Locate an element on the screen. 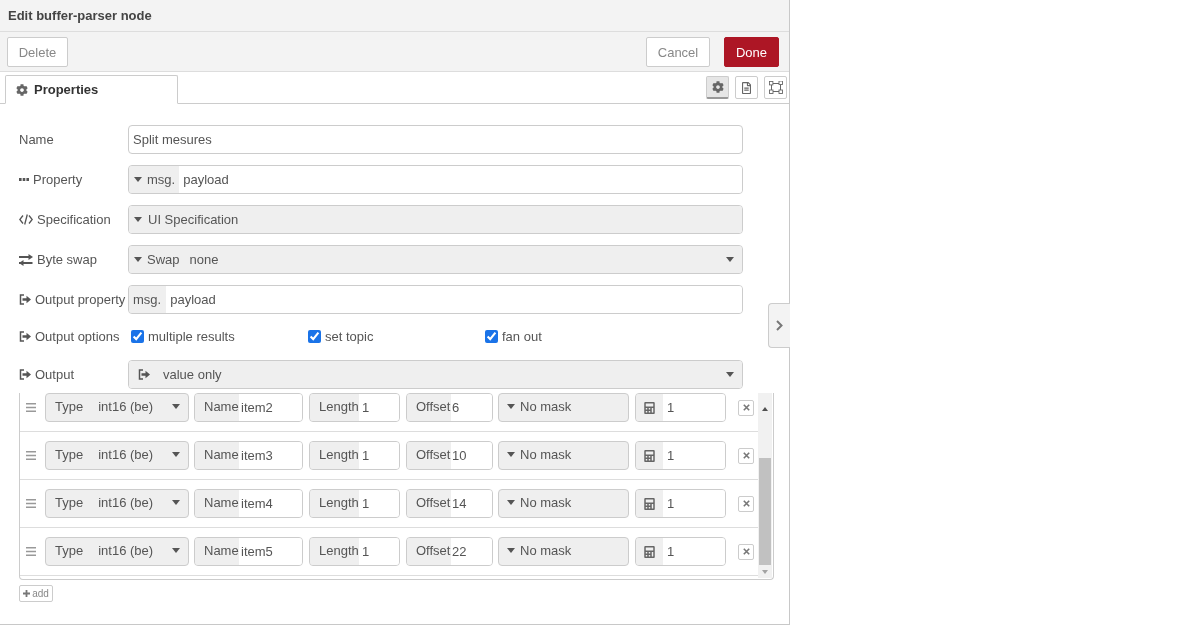 This screenshot has width=1200, height=626. settings-icon is located at coordinates (717, 87).